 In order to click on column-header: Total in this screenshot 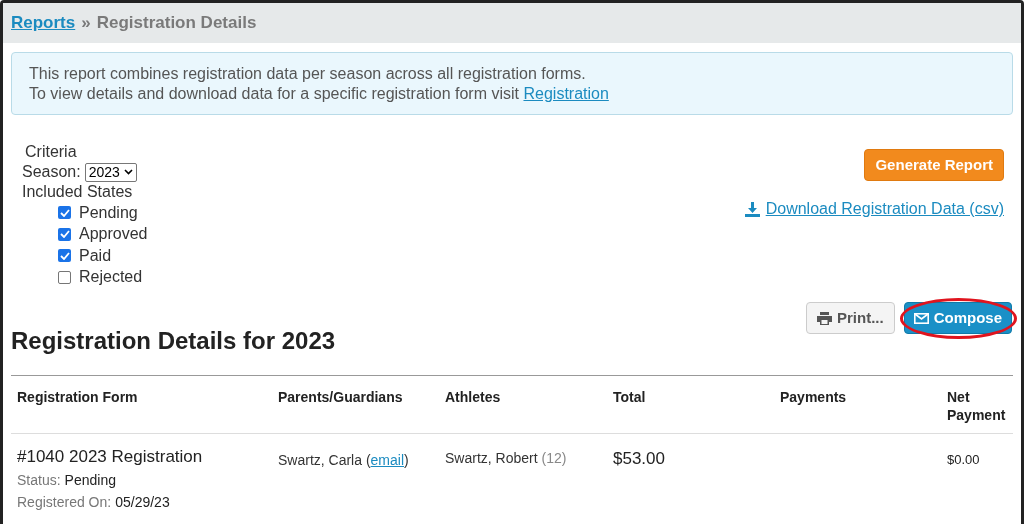, I will do `click(629, 397)`.